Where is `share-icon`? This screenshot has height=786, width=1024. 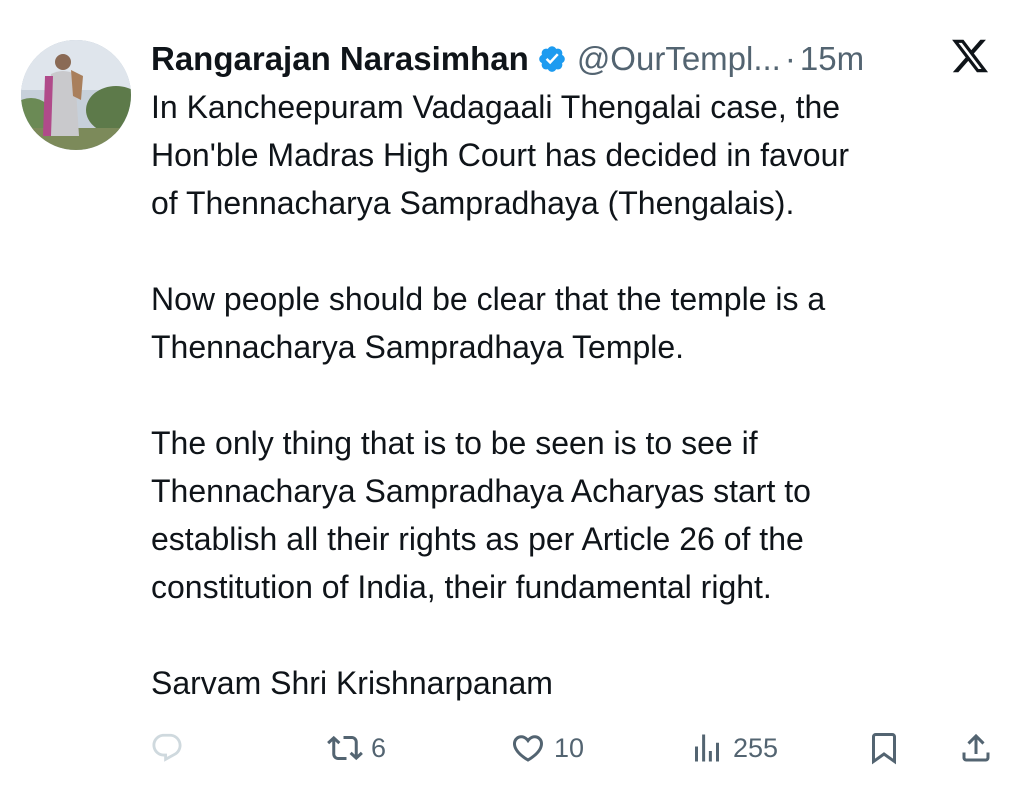
share-icon is located at coordinates (976, 748).